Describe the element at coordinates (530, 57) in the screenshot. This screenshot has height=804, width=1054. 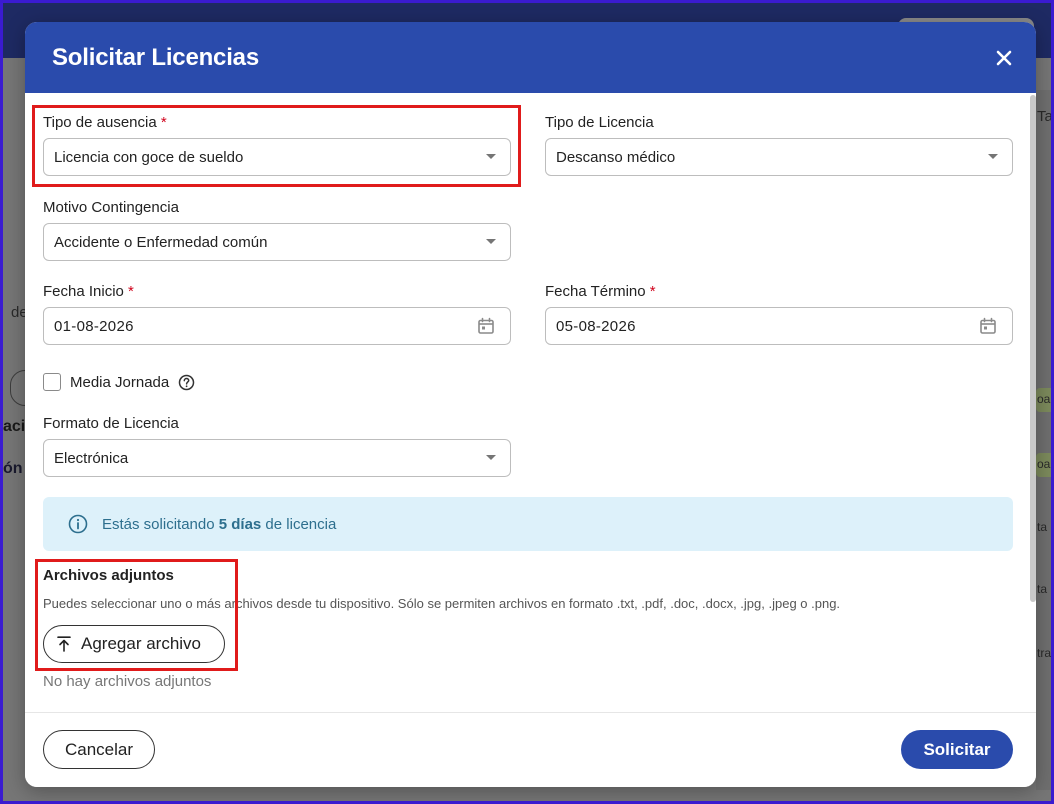
I see `modal-header: Solicitar Licencias` at that location.